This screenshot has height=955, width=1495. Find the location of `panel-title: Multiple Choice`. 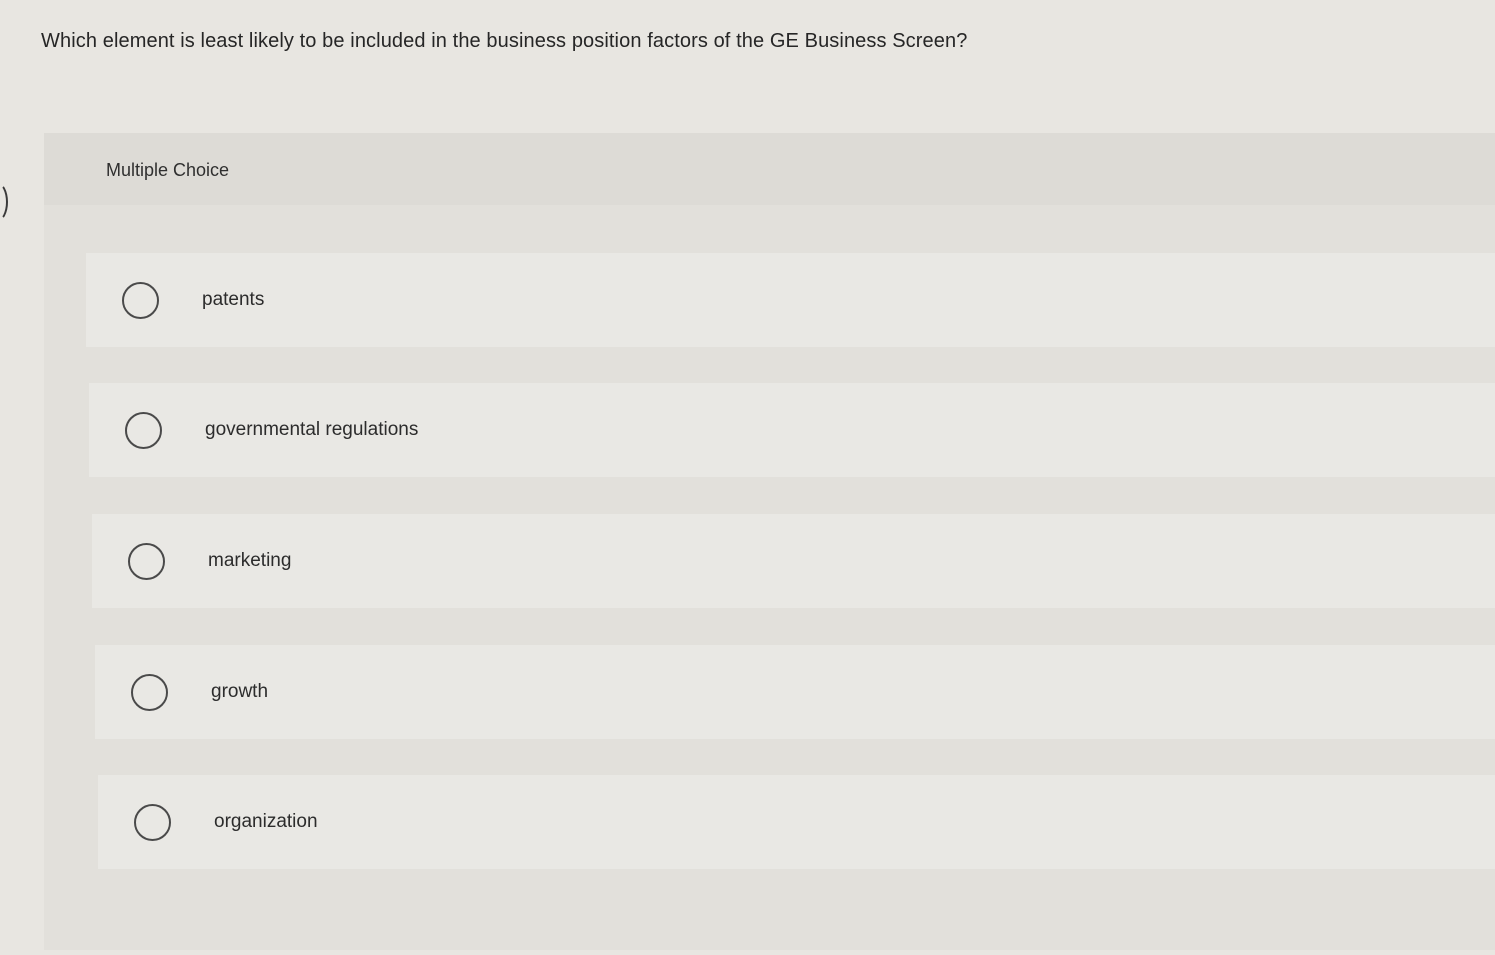

panel-title: Multiple Choice is located at coordinates (168, 170).